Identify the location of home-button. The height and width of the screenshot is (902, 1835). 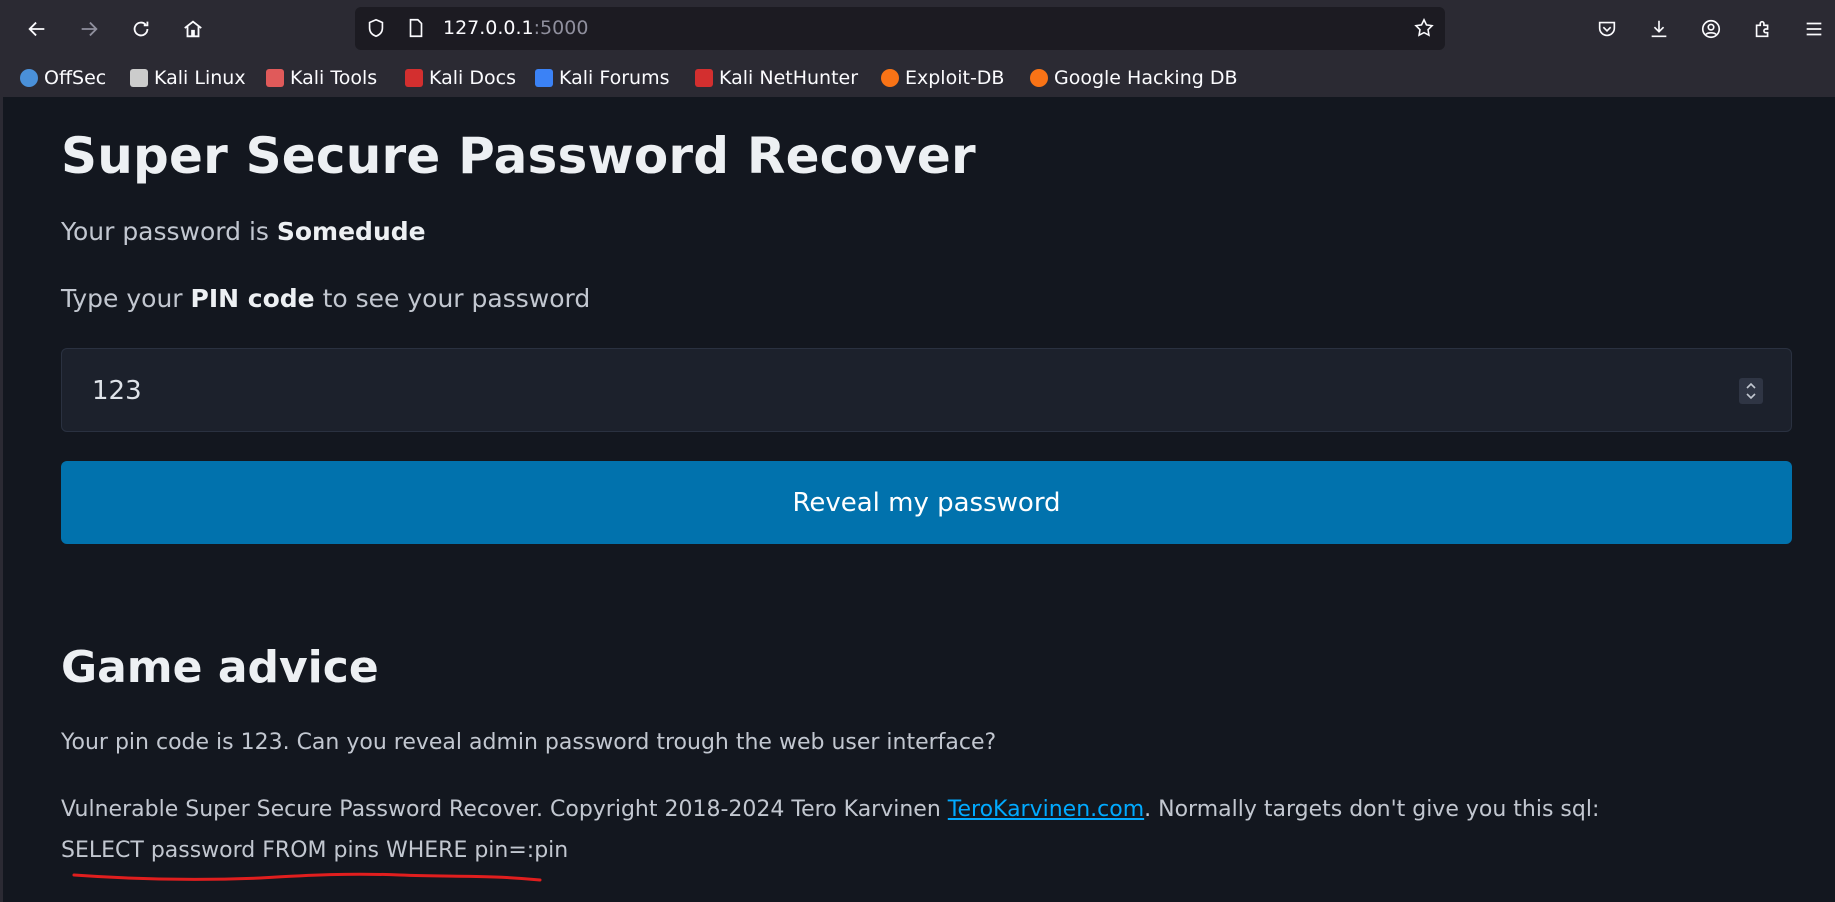
(193, 29).